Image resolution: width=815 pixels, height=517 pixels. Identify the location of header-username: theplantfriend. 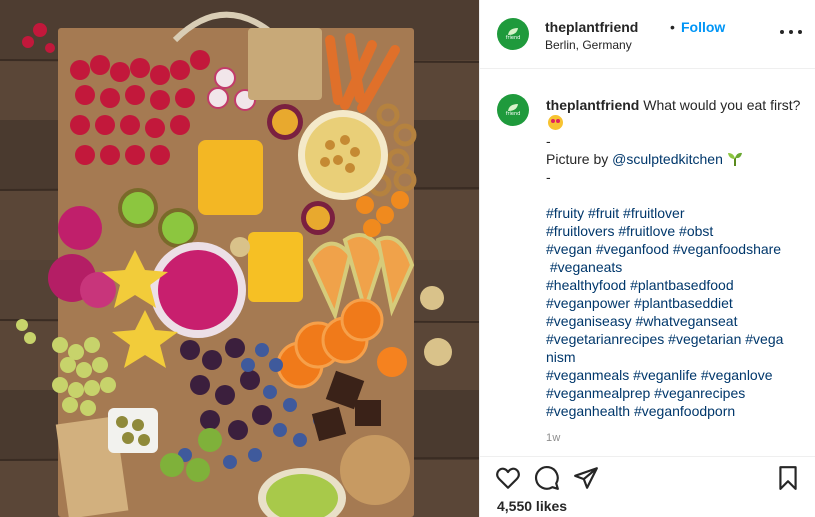
(591, 27).